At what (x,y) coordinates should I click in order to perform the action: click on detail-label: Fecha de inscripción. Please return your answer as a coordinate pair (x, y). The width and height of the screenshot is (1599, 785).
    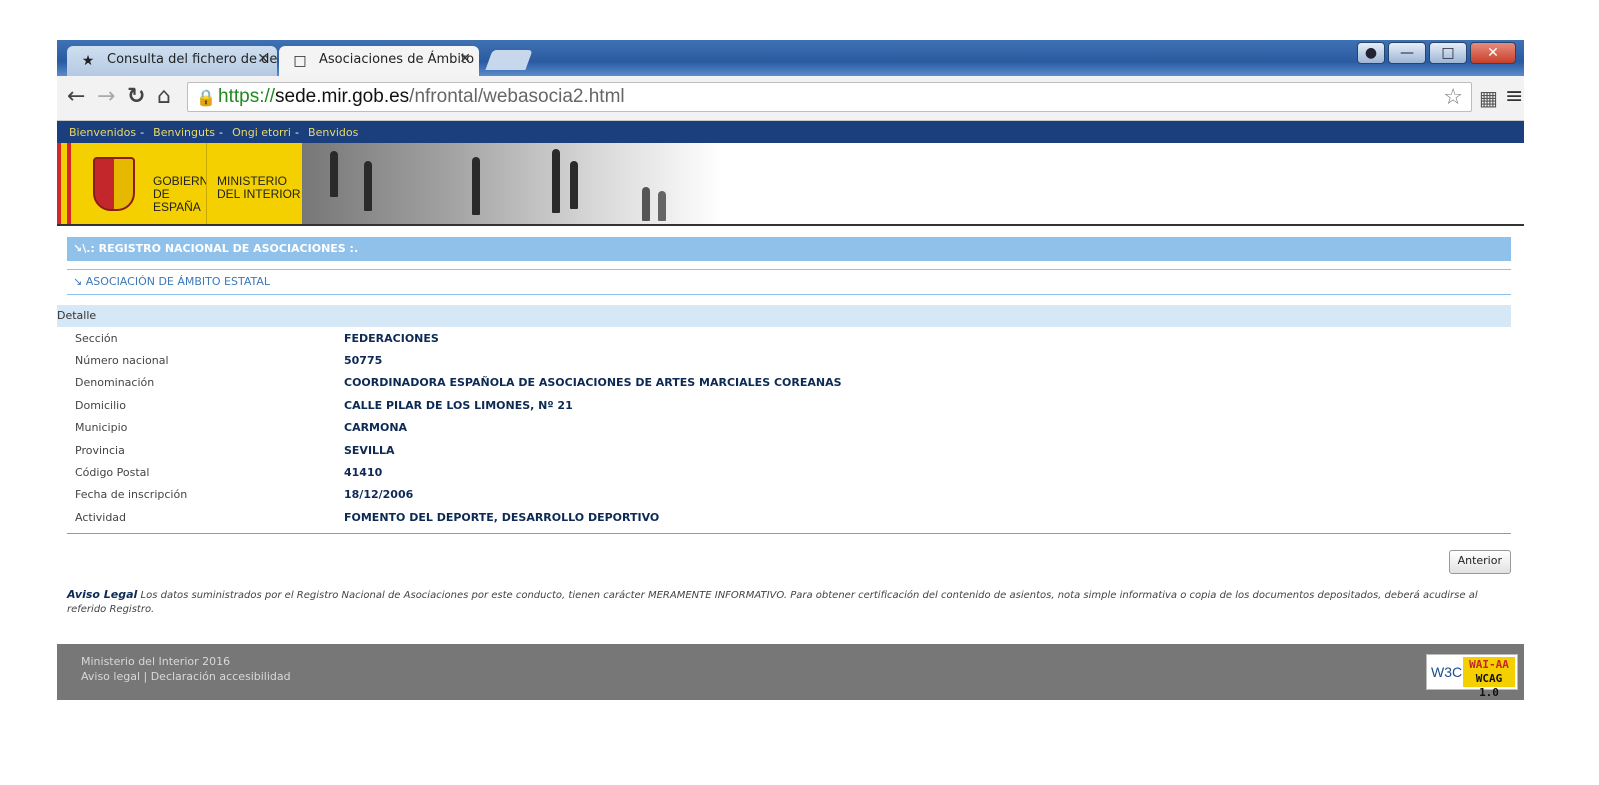
    Looking at the image, I should click on (131, 495).